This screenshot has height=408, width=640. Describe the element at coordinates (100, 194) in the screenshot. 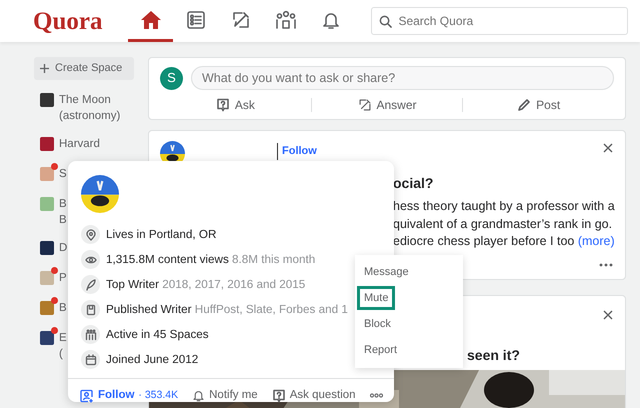

I see `profile-avatar` at that location.